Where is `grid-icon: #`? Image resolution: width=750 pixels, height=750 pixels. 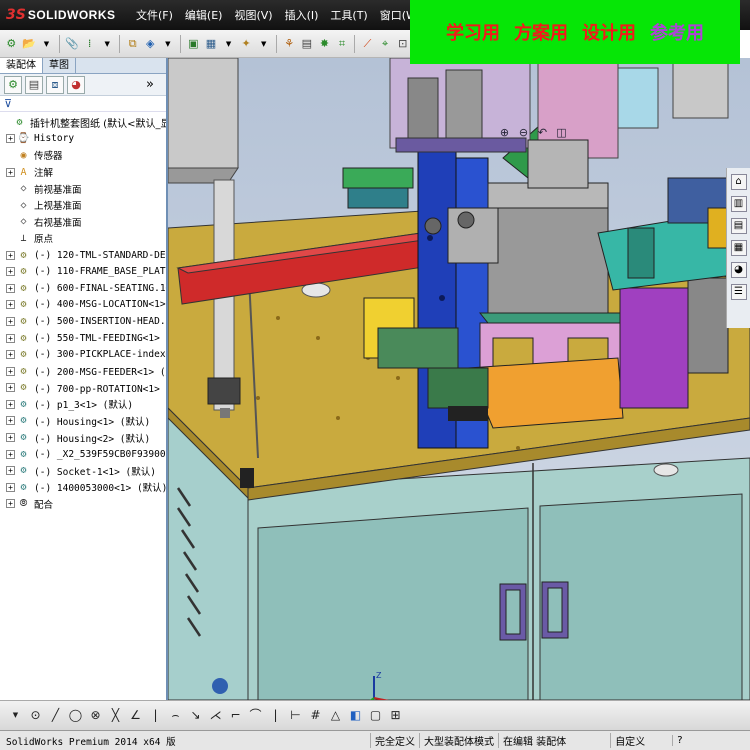 grid-icon: # is located at coordinates (315, 715).